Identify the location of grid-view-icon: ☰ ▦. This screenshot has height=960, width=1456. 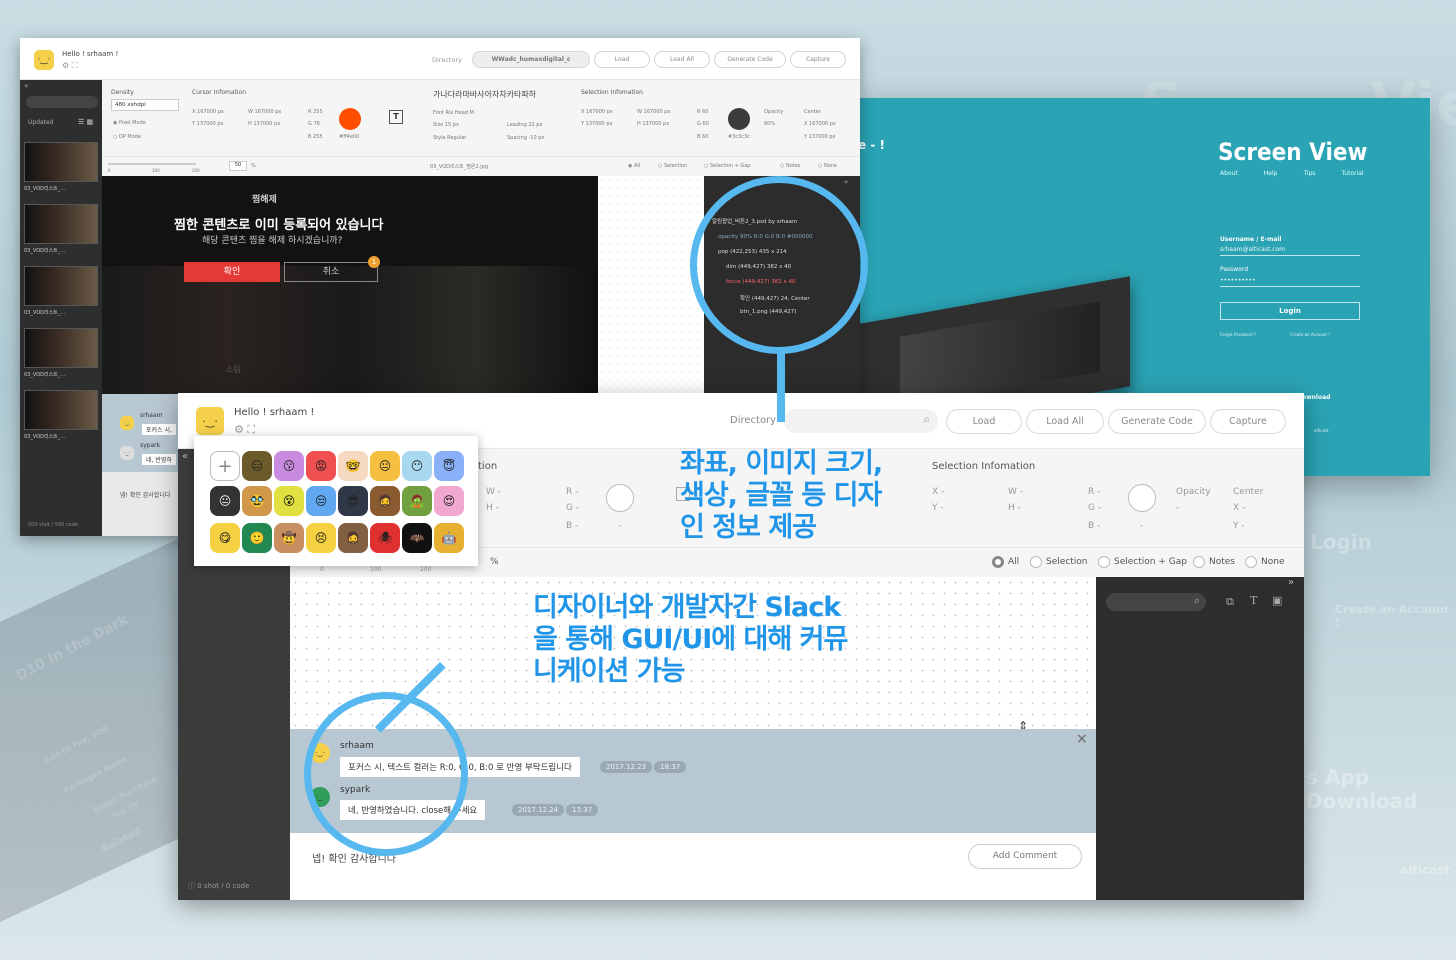
(85, 122).